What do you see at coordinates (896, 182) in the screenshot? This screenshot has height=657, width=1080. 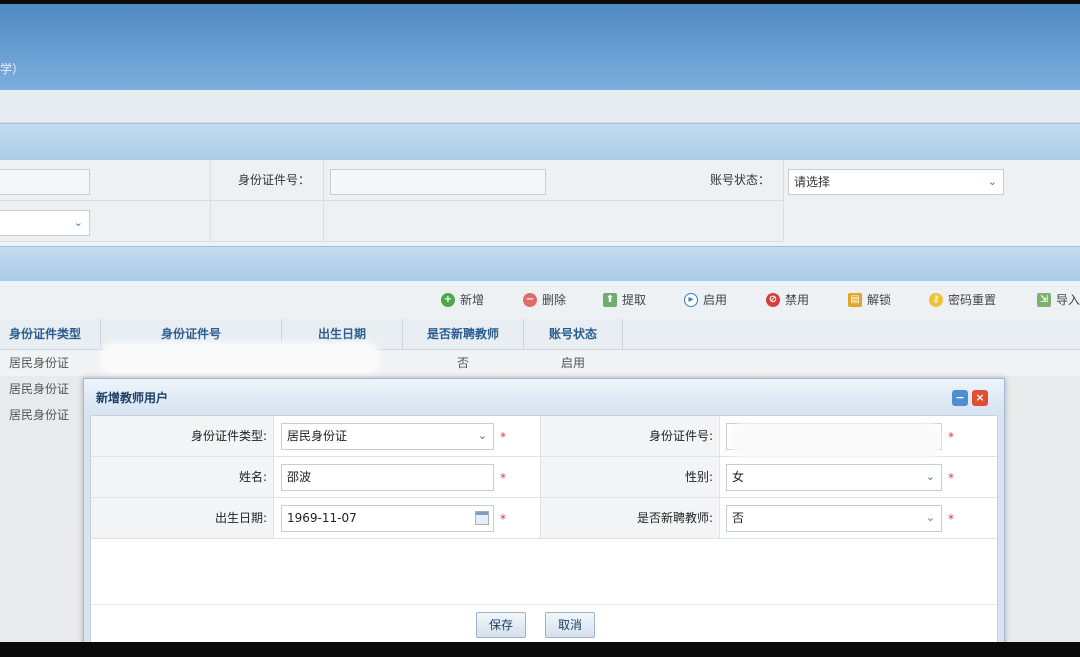 I see `account-status-select: 请选择 ⌄` at bounding box center [896, 182].